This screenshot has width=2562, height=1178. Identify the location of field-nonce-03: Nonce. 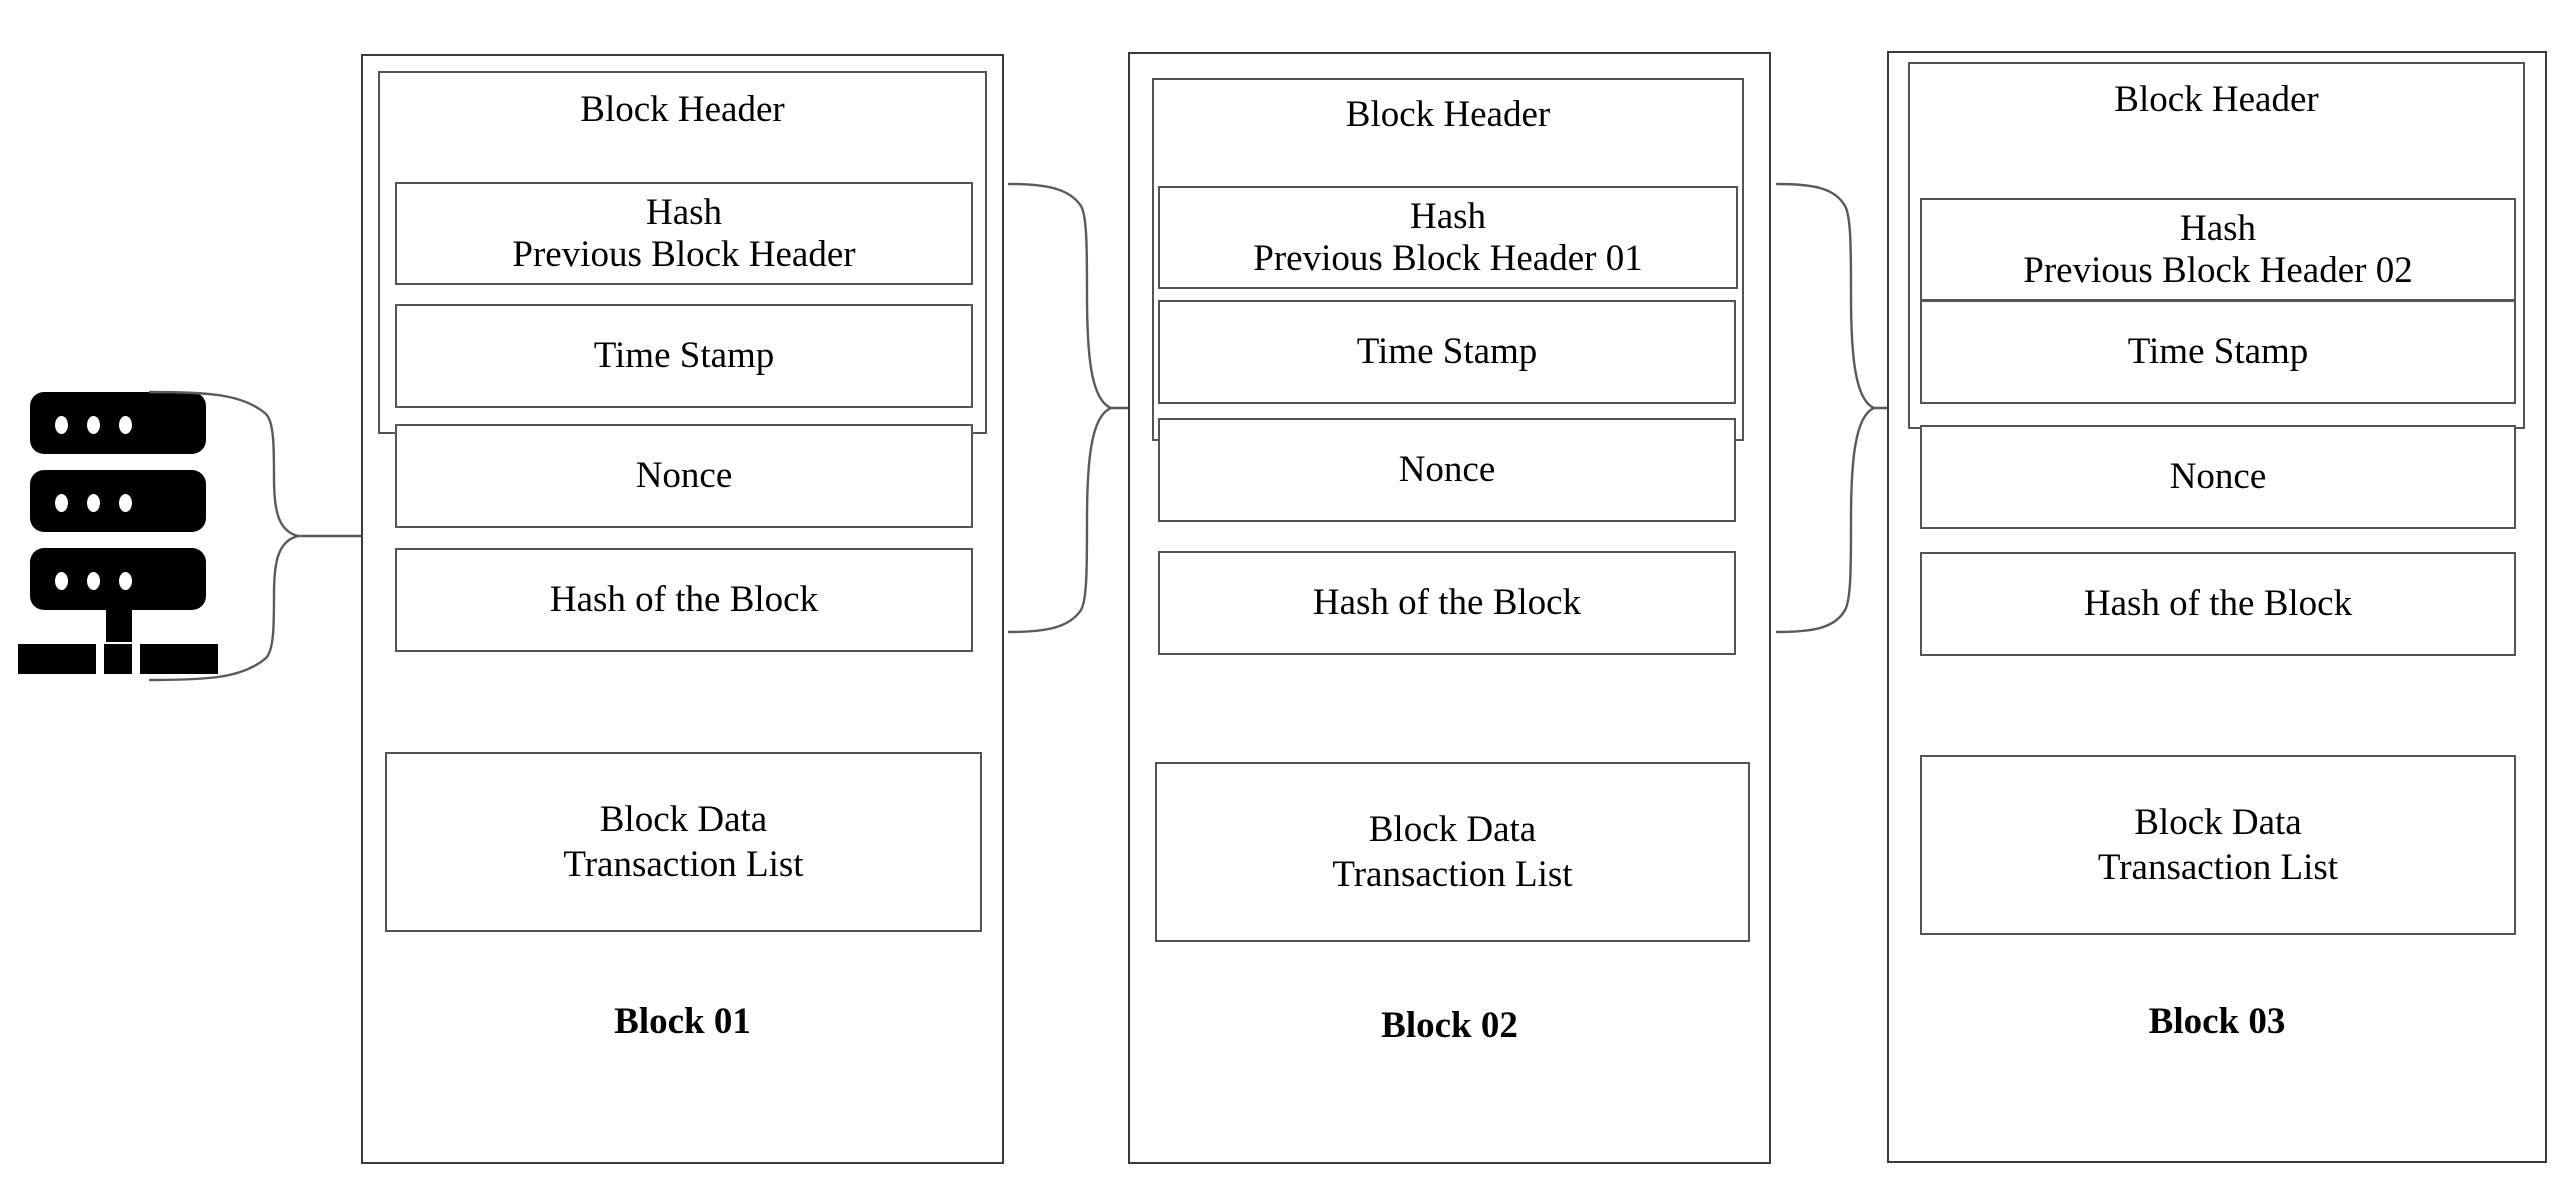
(2218, 477).